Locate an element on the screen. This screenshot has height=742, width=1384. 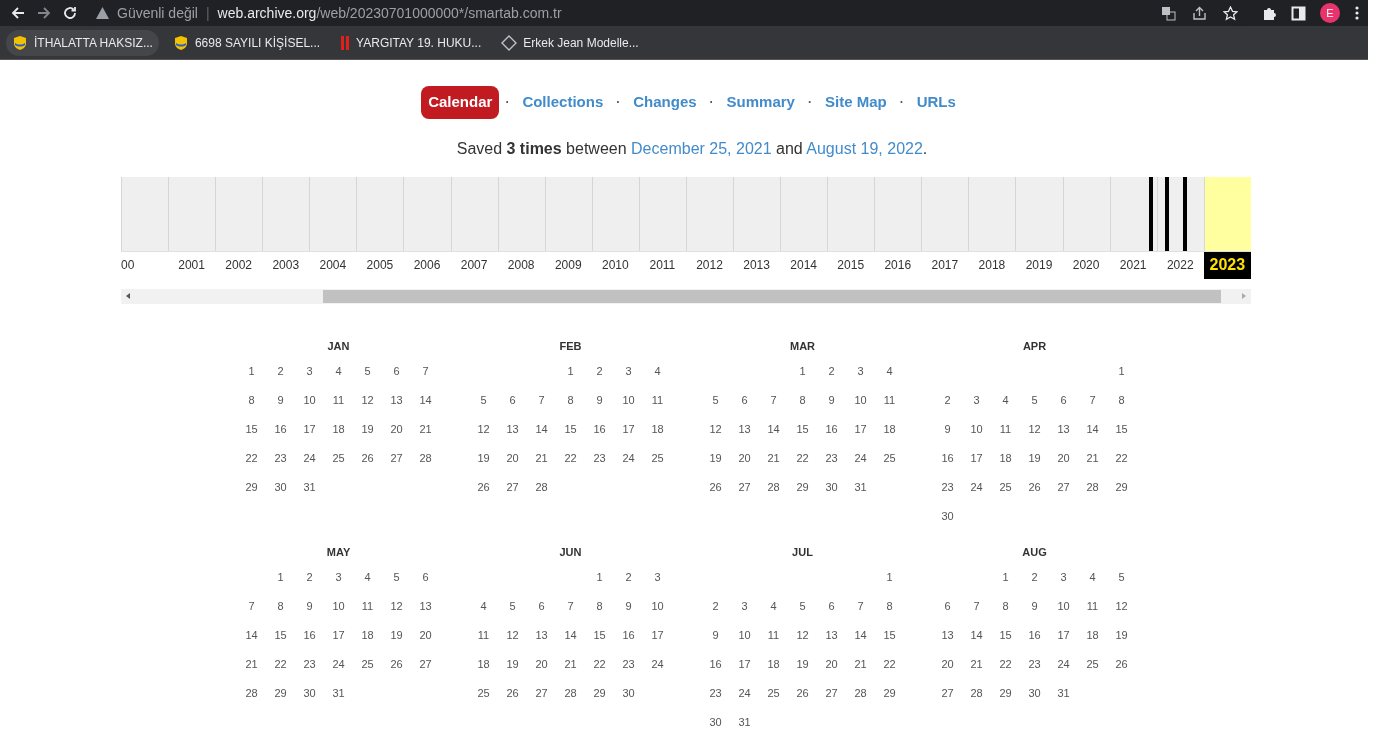
date-link: December 25, 2021 is located at coordinates (701, 148).